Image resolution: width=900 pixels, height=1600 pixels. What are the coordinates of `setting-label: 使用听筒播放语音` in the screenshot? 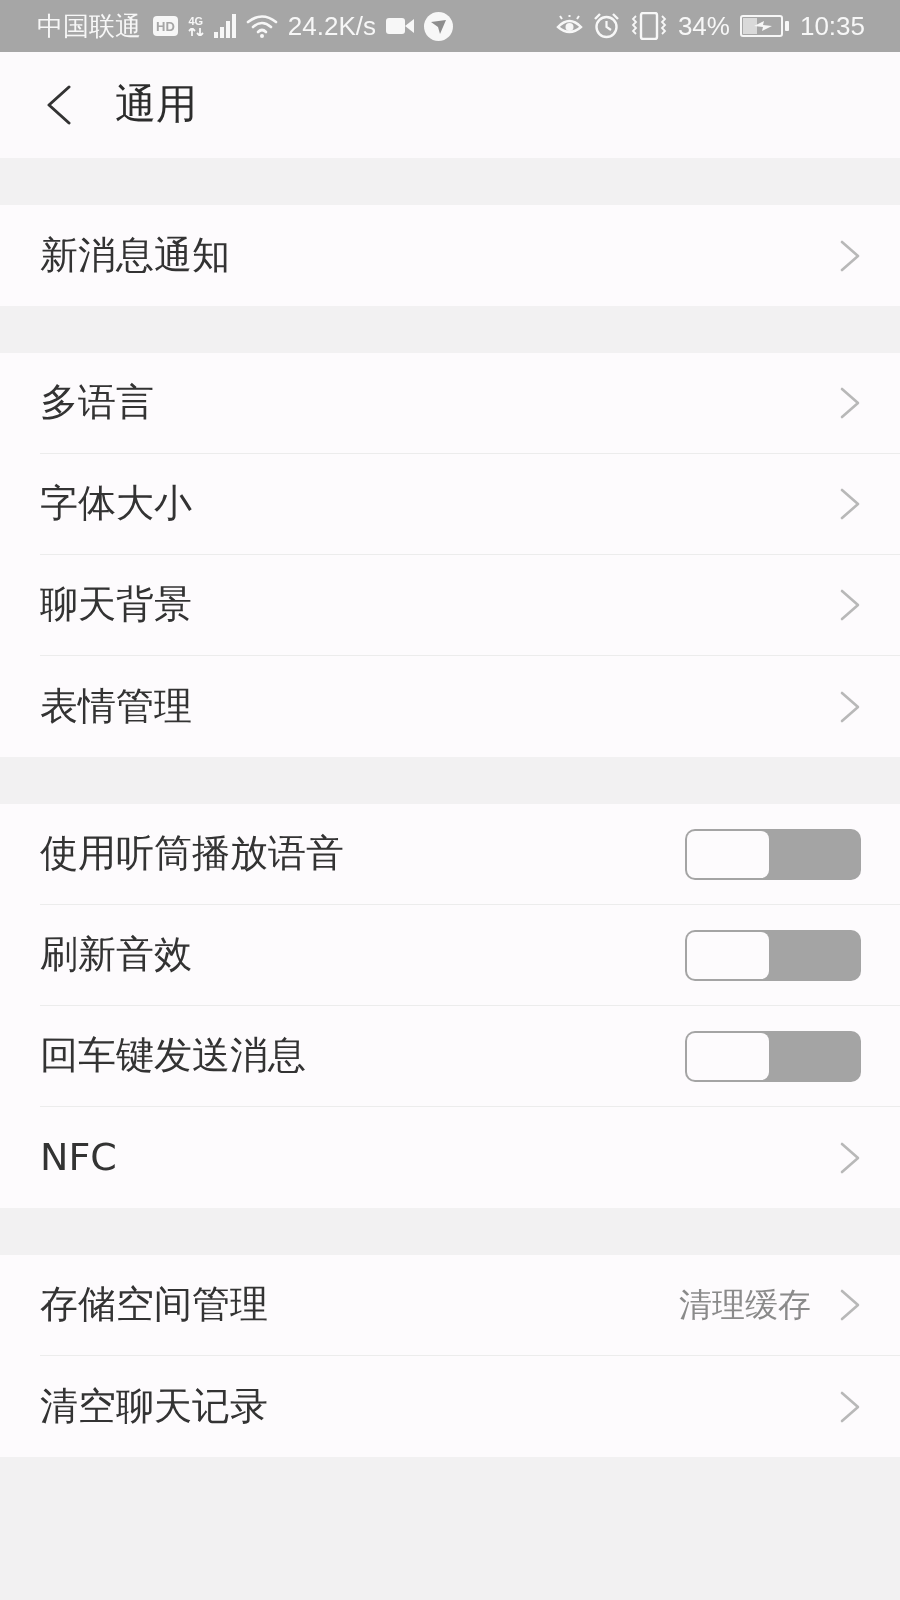 It's located at (192, 854).